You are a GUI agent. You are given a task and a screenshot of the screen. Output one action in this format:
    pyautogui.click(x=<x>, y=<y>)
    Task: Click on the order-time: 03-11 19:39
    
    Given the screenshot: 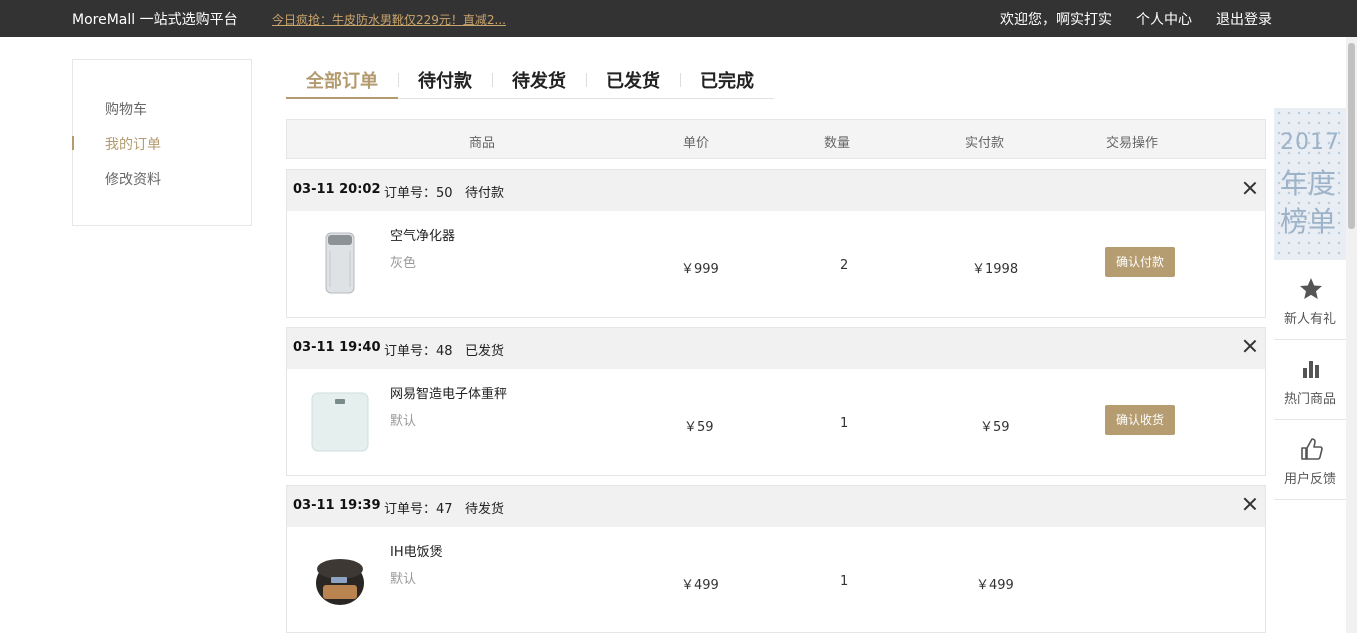 What is the action you would take?
    pyautogui.click(x=337, y=505)
    